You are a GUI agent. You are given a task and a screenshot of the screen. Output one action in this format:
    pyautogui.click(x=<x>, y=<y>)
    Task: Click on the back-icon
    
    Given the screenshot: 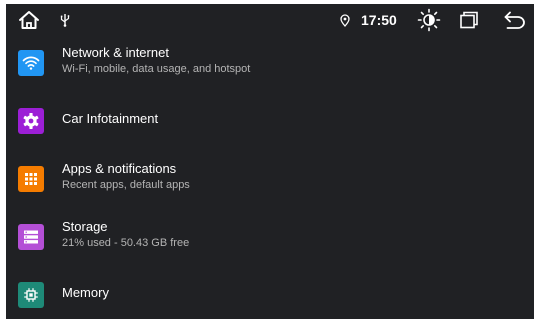 What is the action you would take?
    pyautogui.click(x=514, y=20)
    